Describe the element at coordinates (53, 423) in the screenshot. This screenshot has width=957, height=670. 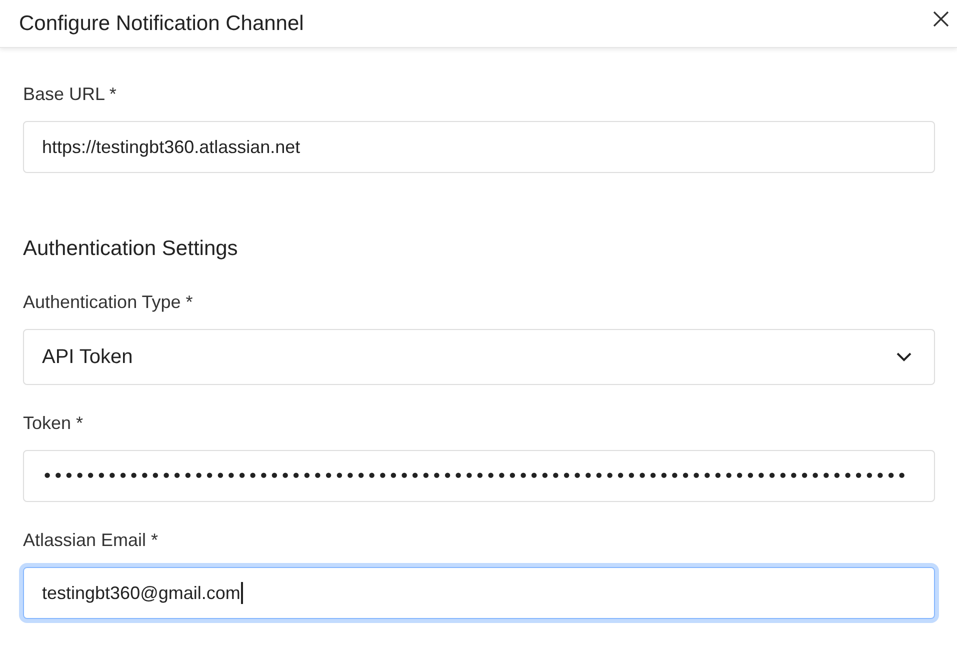
I see `field-label: Token *` at that location.